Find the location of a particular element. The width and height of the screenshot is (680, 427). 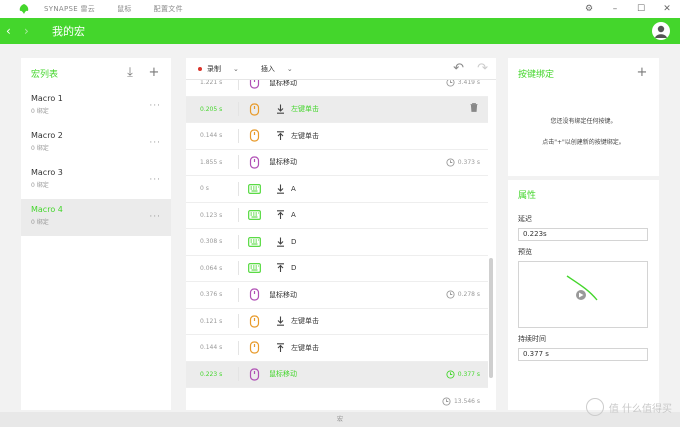

redo-icon: ↷ is located at coordinates (482, 68).